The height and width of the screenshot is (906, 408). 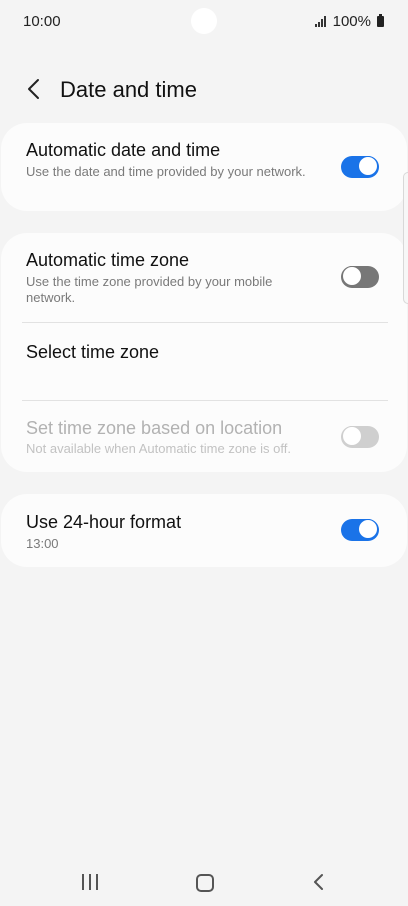 What do you see at coordinates (128, 89) in the screenshot?
I see `page-title: Date and time` at bounding box center [128, 89].